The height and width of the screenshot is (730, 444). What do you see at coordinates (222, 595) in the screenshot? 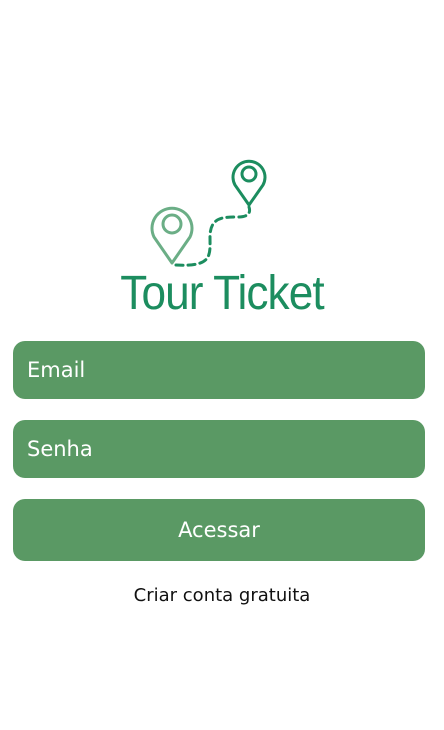
I see `create-account-link: Criar conta gratuita` at bounding box center [222, 595].